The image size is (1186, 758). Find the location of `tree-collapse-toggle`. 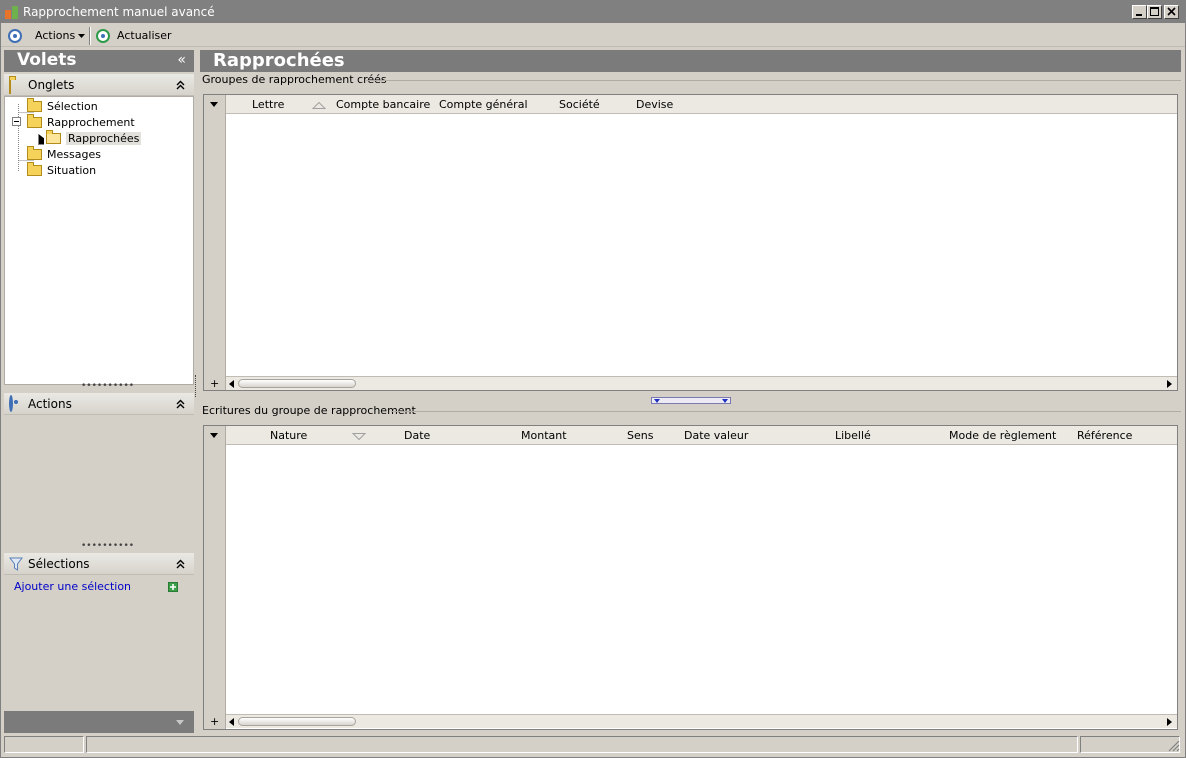

tree-collapse-toggle is located at coordinates (16, 121).